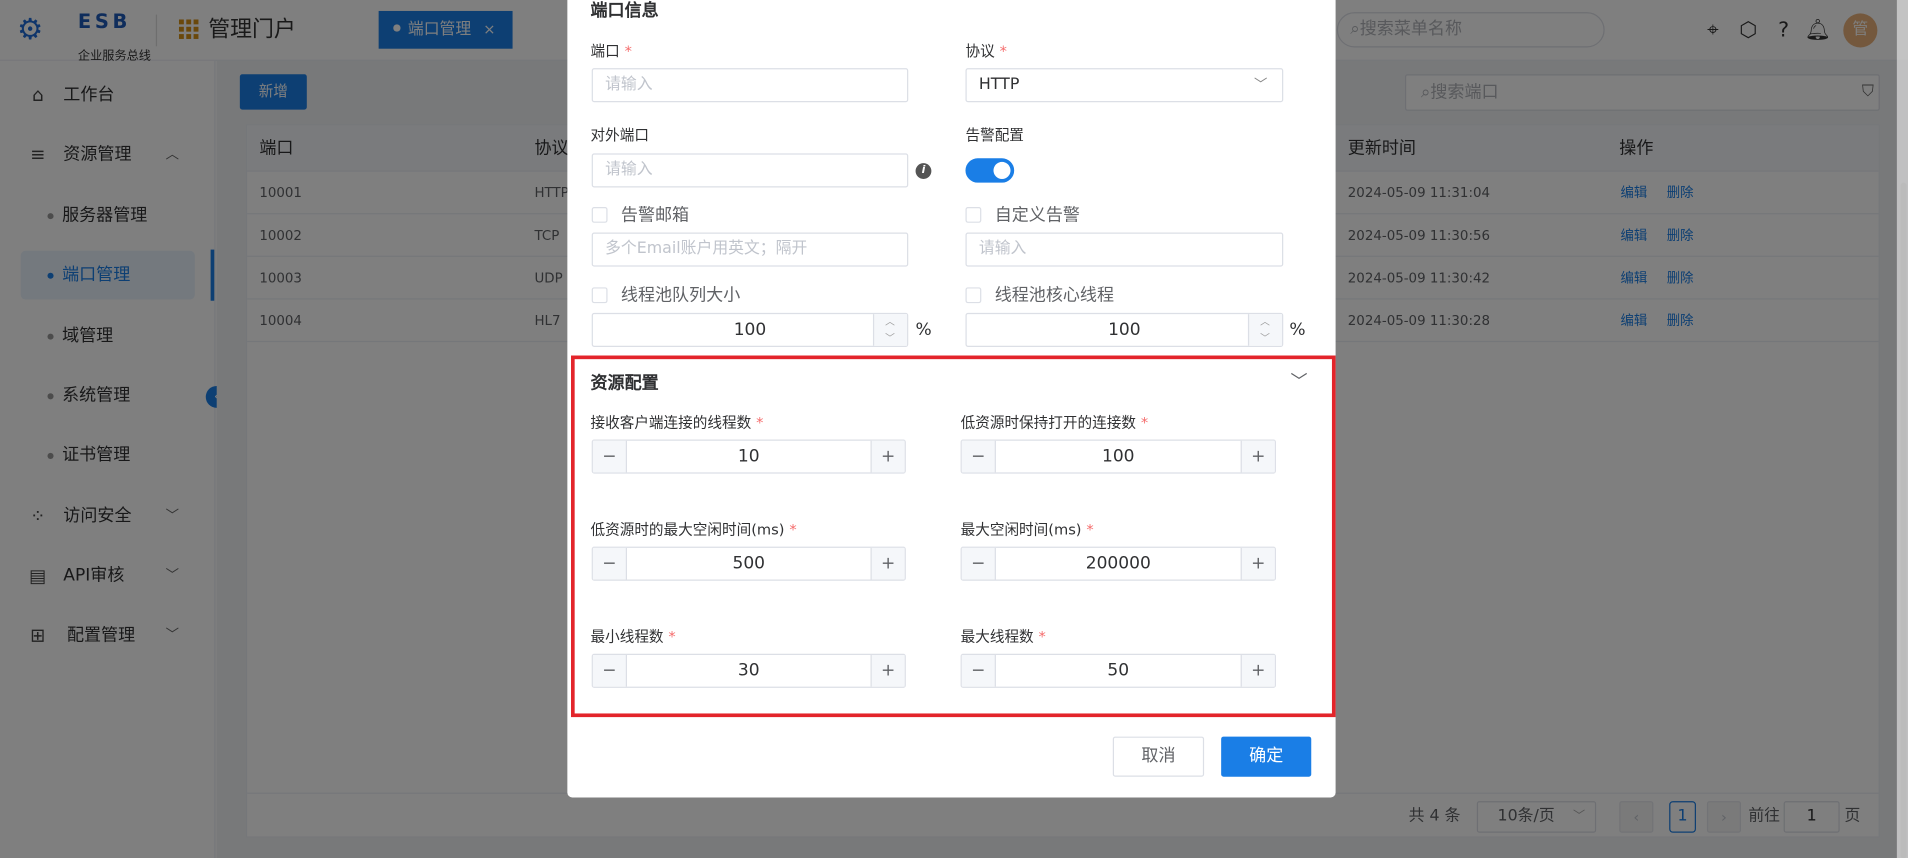 Image resolution: width=1908 pixels, height=858 pixels. What do you see at coordinates (1158, 756) in the screenshot?
I see `cancel-button: 取消` at bounding box center [1158, 756].